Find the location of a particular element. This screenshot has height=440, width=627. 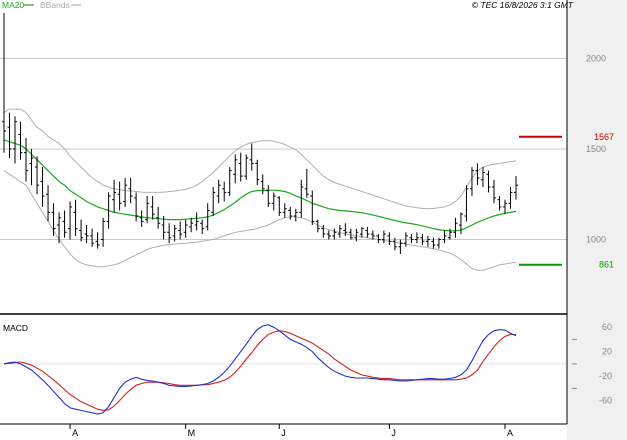

legend: MA20 BBands is located at coordinates (41, 5).